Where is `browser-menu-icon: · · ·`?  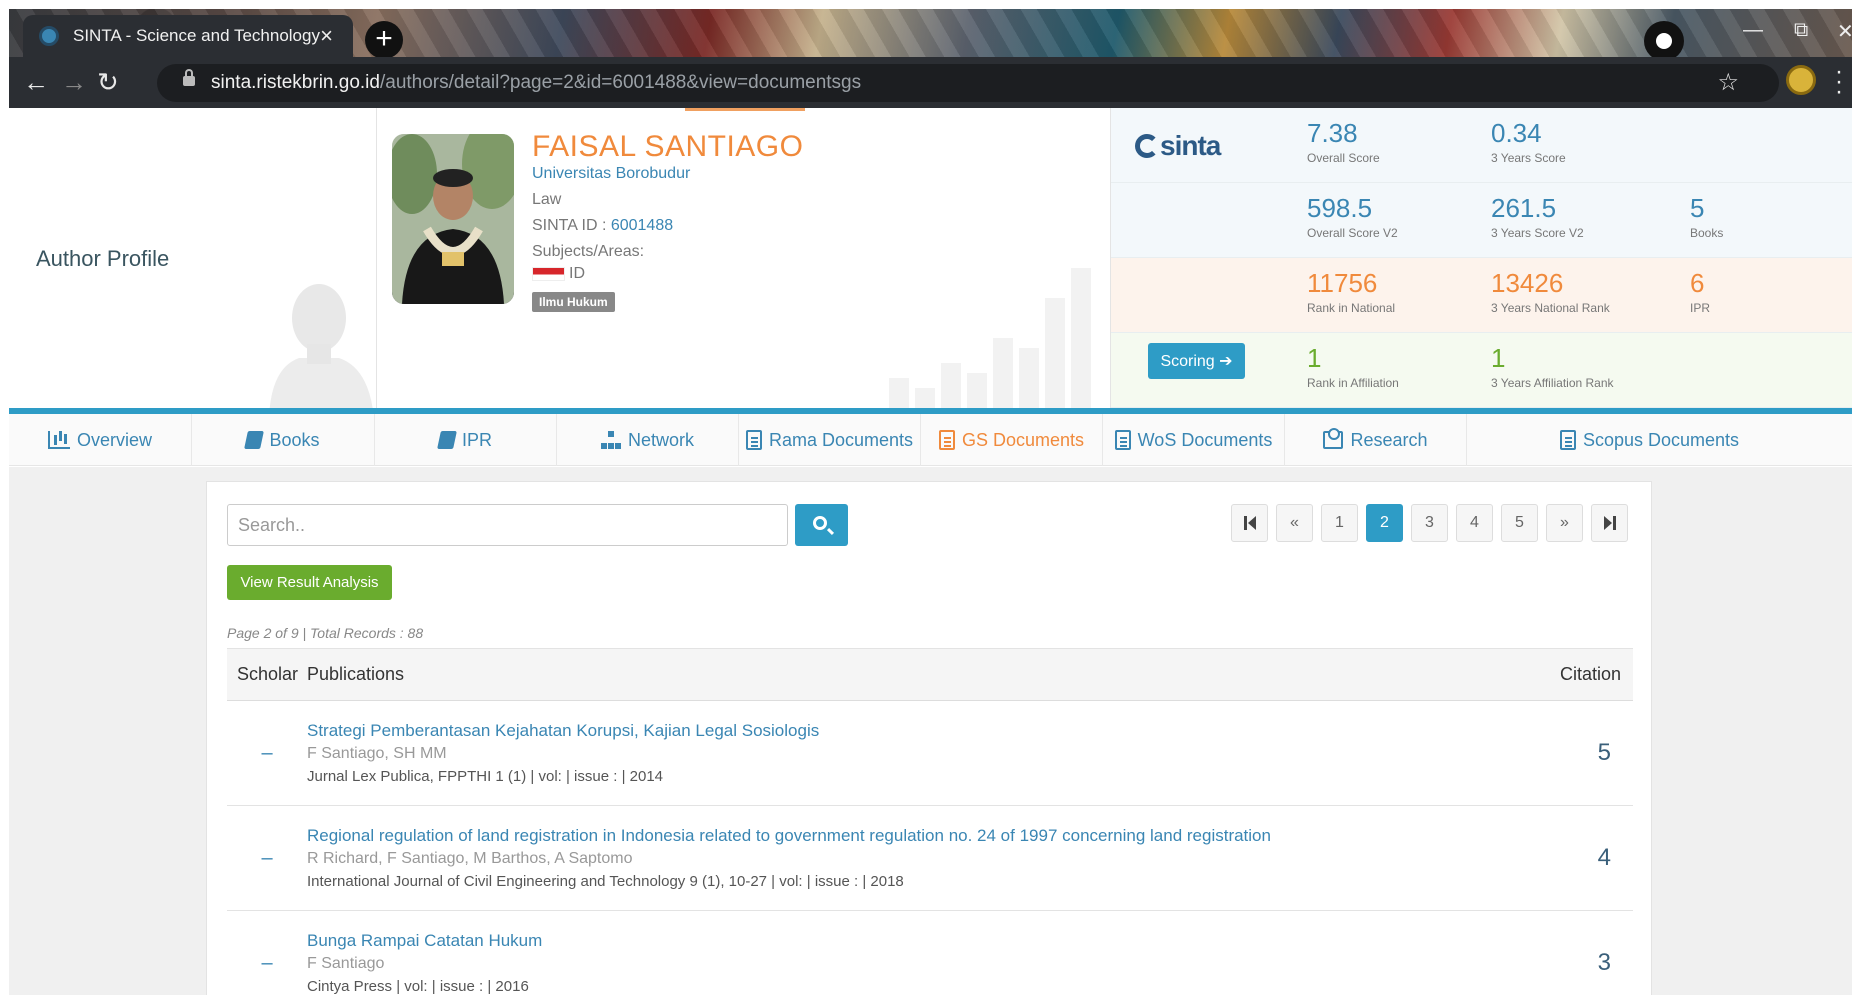
browser-menu-icon: · · · is located at coordinates (1839, 82).